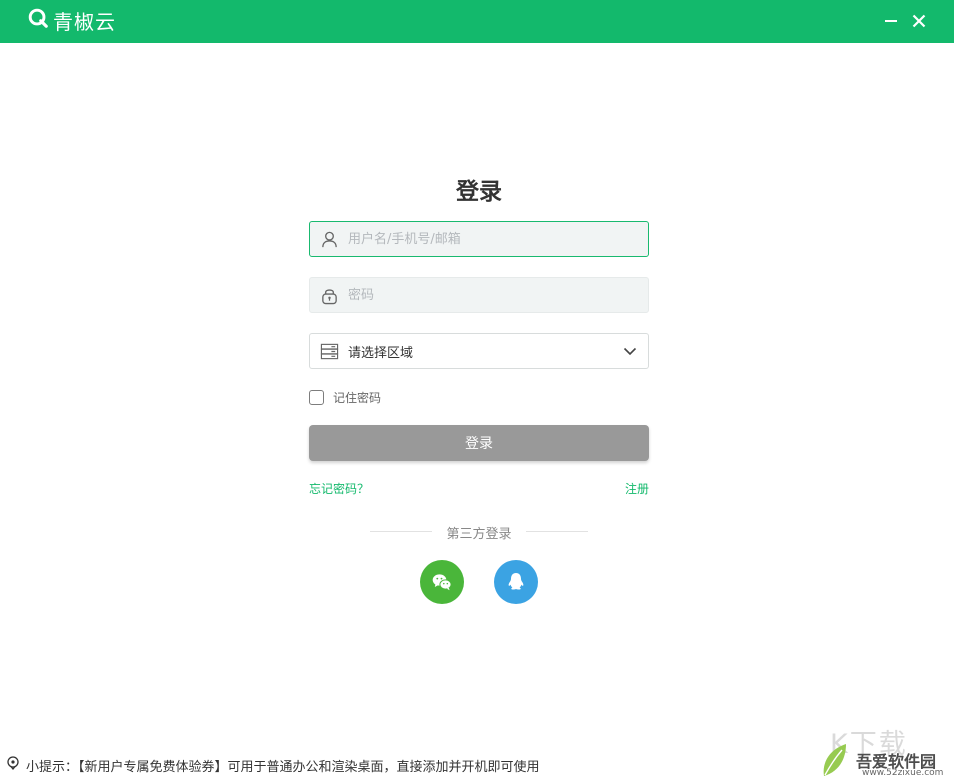 This screenshot has width=954, height=782. I want to click on leaf-logo-icon, so click(834, 760).